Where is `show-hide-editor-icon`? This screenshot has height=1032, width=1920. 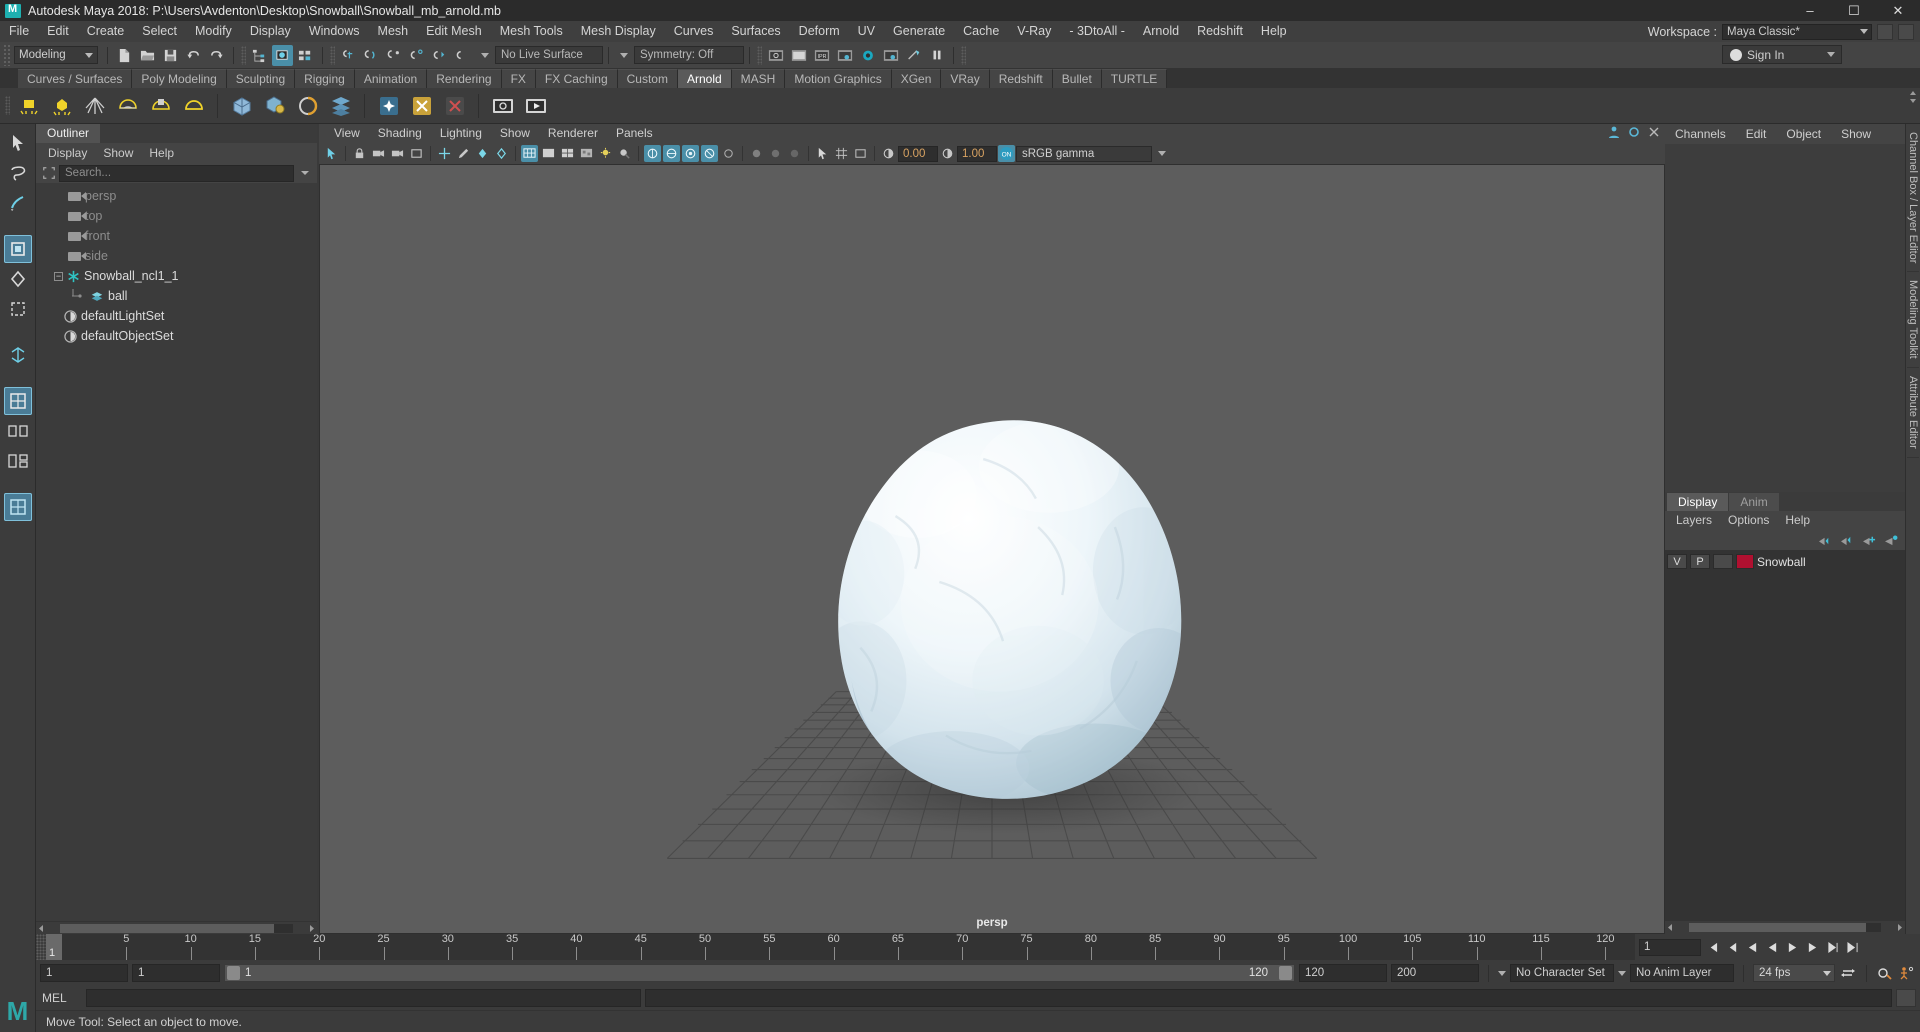 show-hide-editor-icon is located at coordinates (775, 55).